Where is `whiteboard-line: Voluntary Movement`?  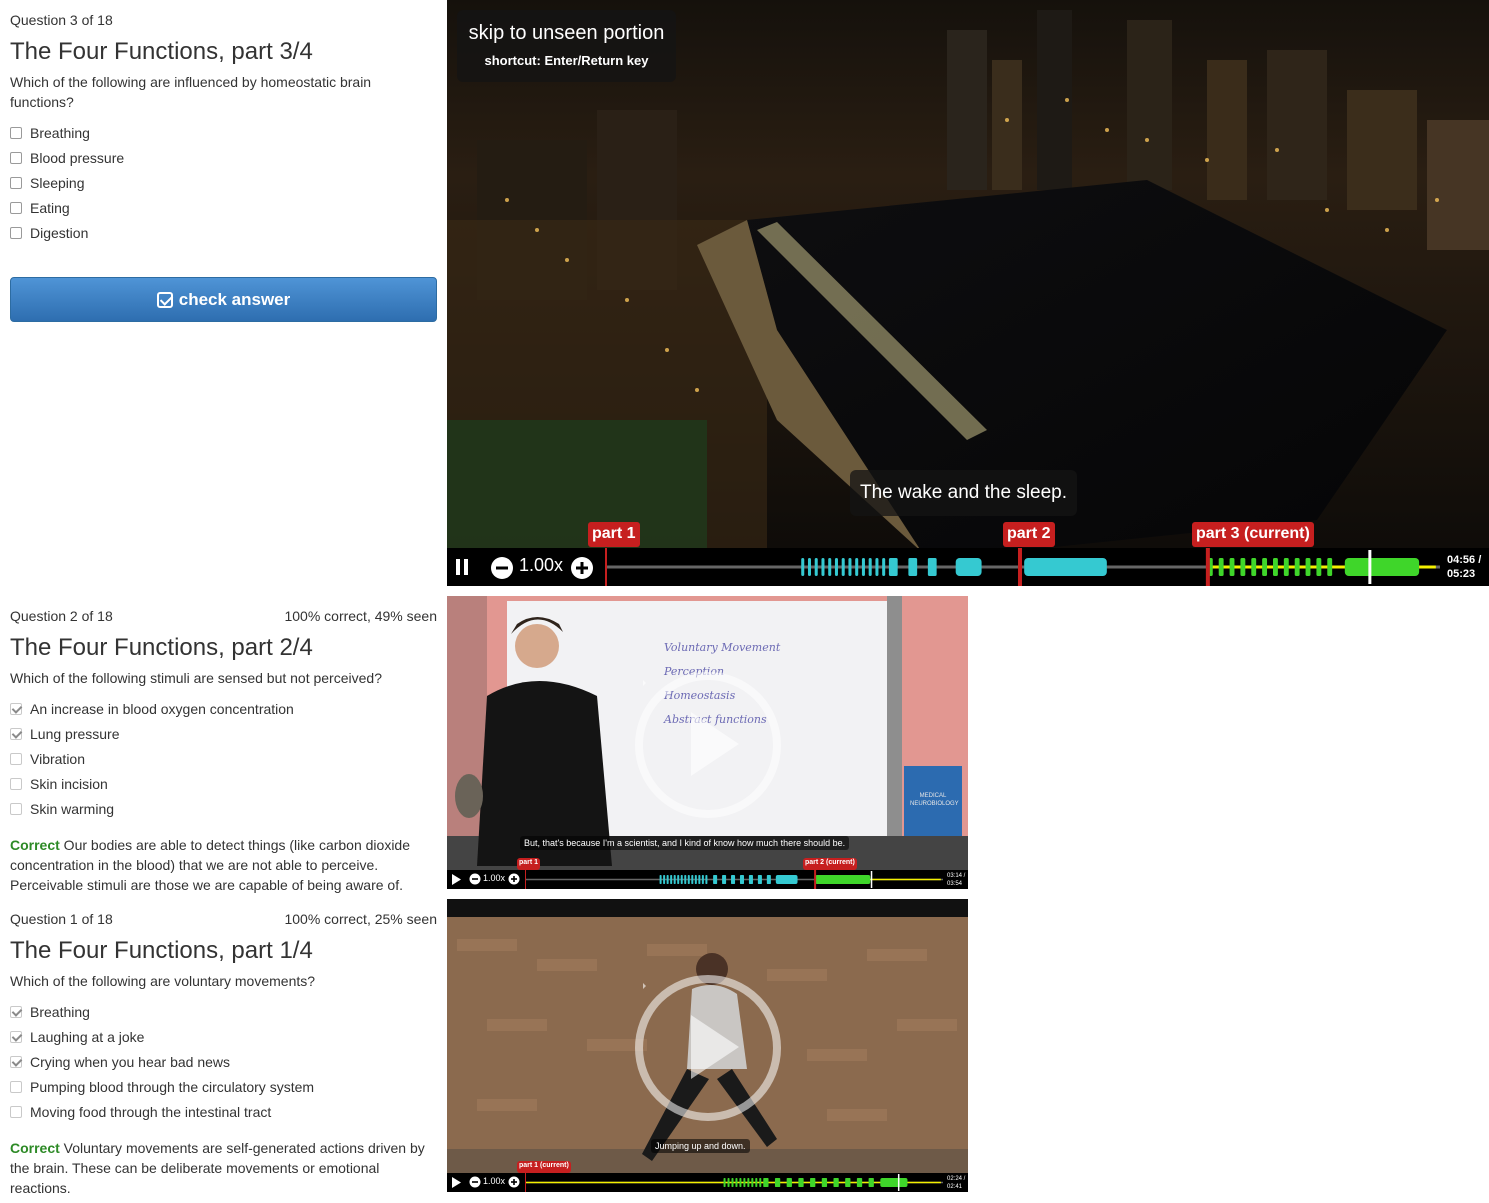
whiteboard-line: Voluntary Movement is located at coordinates (722, 647).